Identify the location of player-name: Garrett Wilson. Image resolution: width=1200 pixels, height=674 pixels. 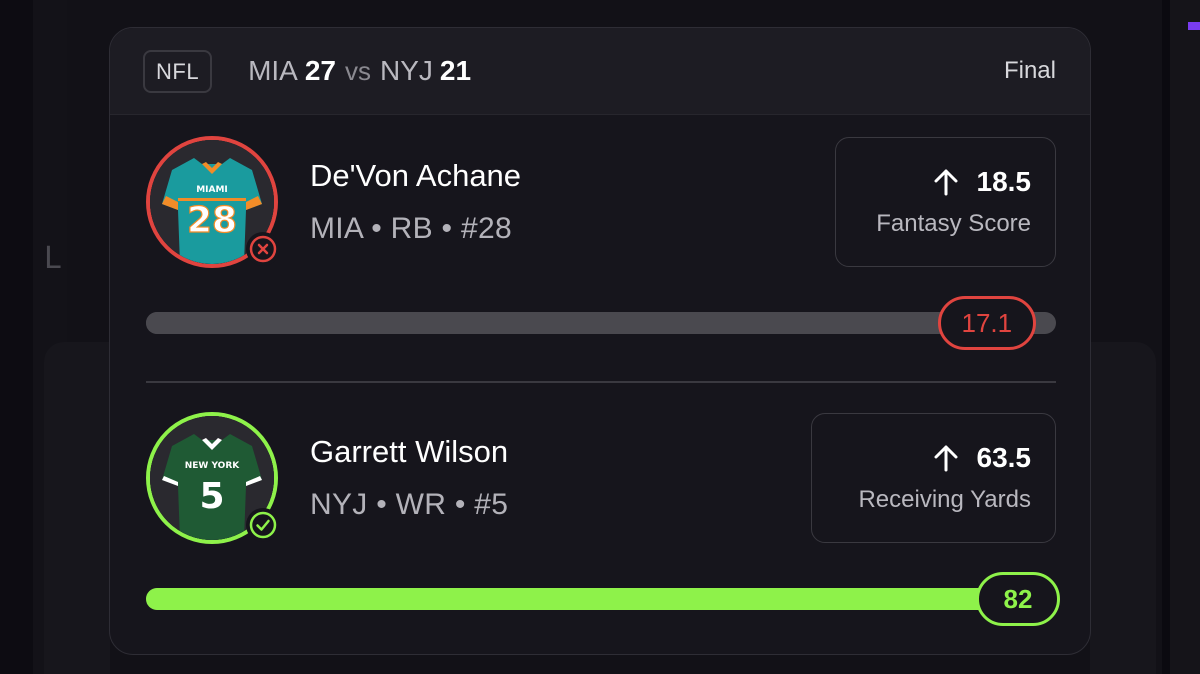
(409, 451).